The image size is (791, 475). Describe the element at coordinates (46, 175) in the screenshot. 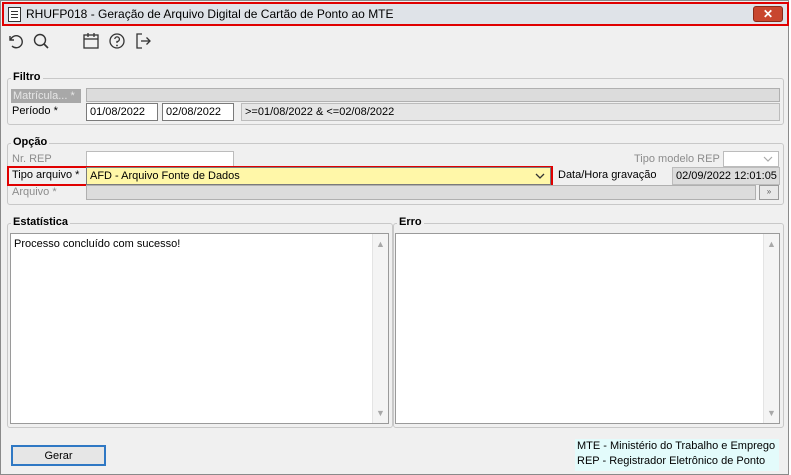

I see `tipo-arquivo-label: Tipo arquivo *` at that location.